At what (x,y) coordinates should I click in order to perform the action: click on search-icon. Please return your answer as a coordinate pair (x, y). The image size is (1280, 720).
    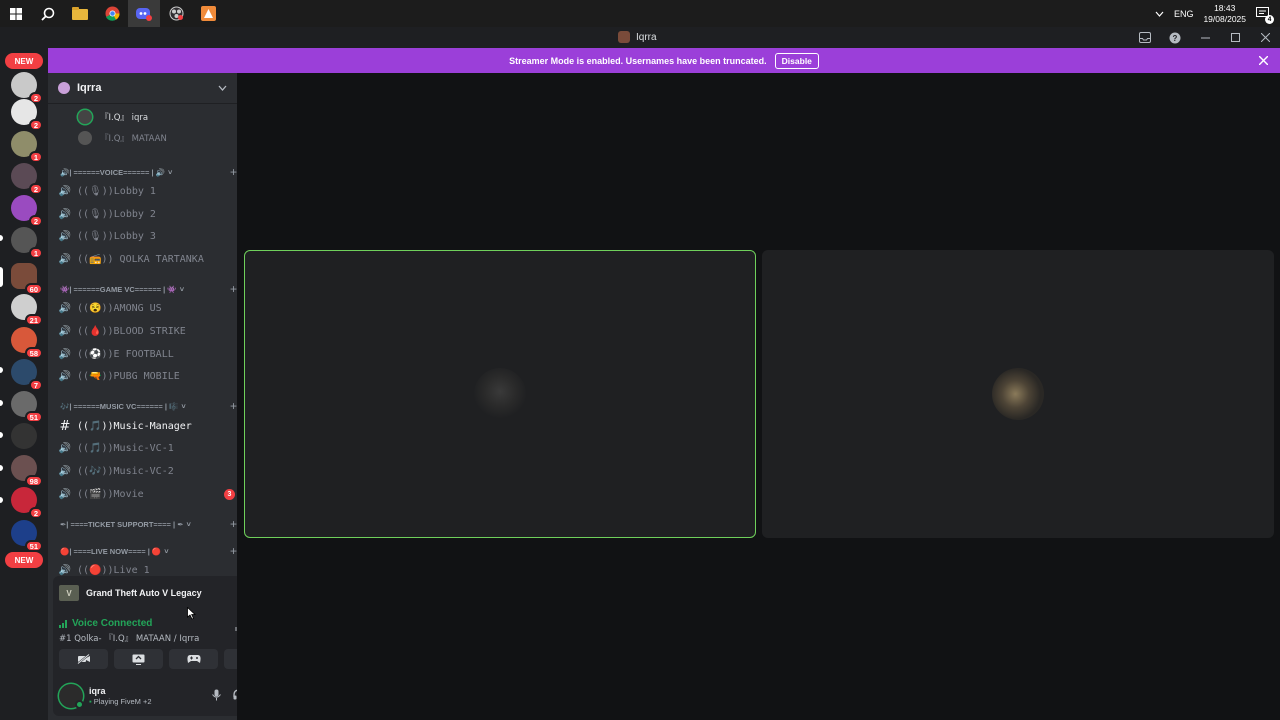
    Looking at the image, I should click on (48, 13).